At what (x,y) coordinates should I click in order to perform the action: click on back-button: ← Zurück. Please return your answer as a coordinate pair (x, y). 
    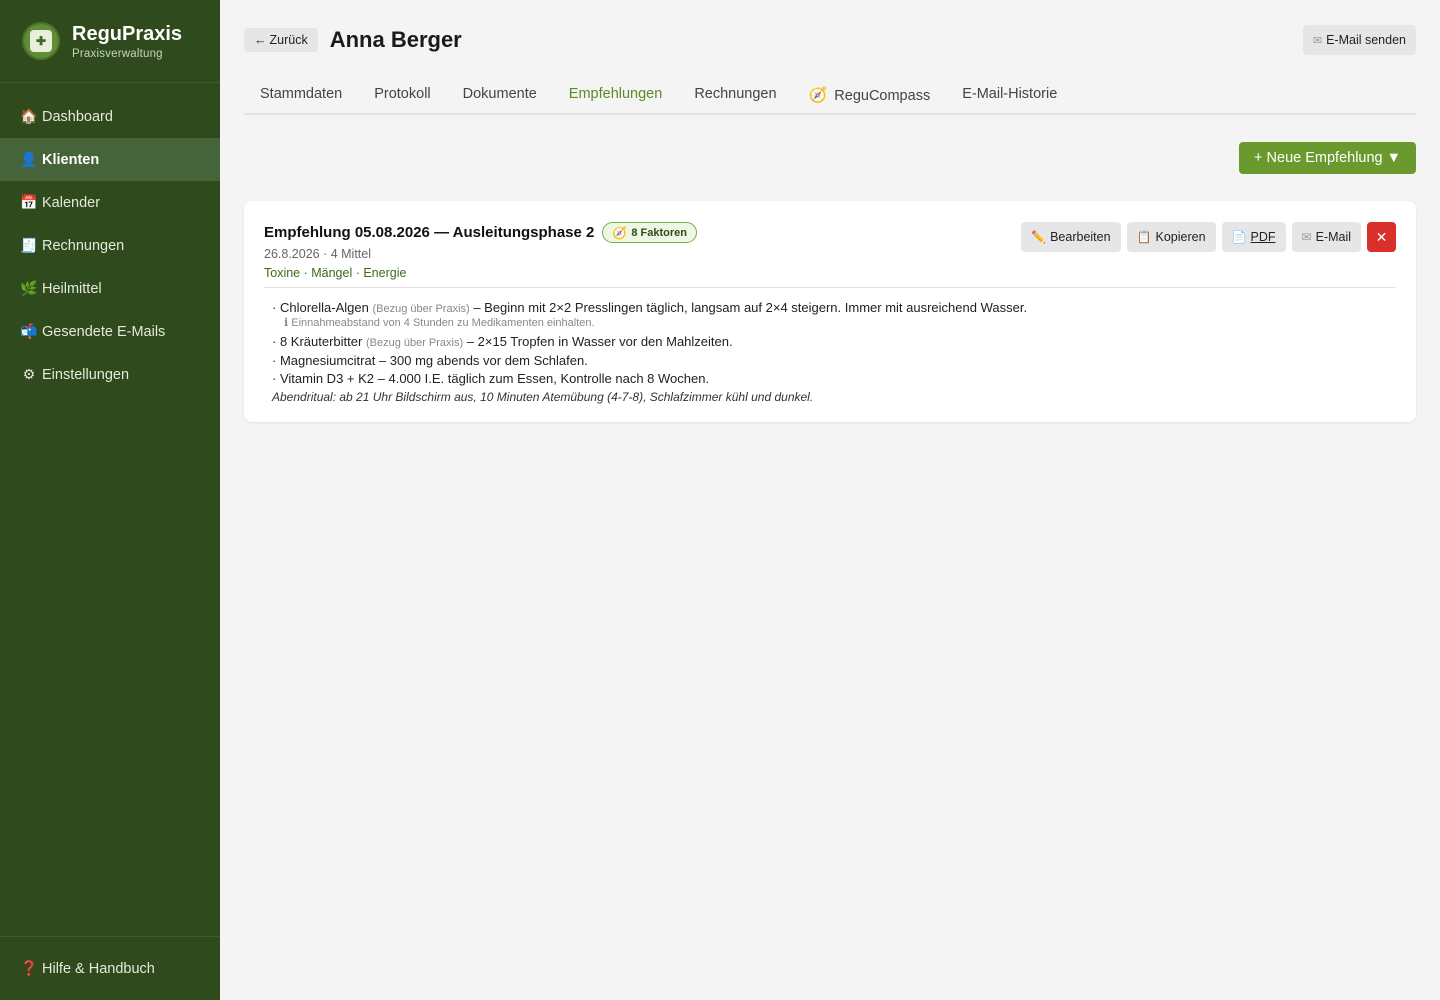
    Looking at the image, I should click on (281, 40).